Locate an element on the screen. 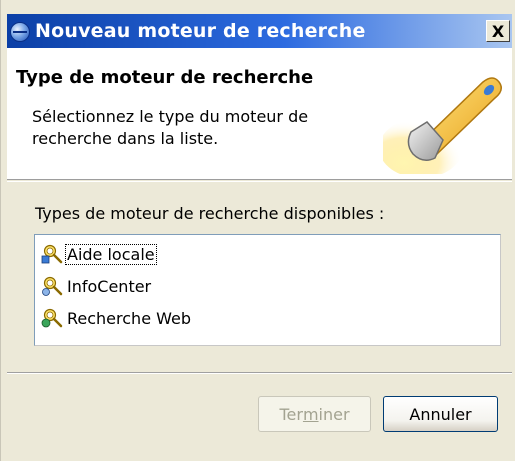 Image resolution: width=519 pixels, height=461 pixels. header-separator is located at coordinates (259, 181).